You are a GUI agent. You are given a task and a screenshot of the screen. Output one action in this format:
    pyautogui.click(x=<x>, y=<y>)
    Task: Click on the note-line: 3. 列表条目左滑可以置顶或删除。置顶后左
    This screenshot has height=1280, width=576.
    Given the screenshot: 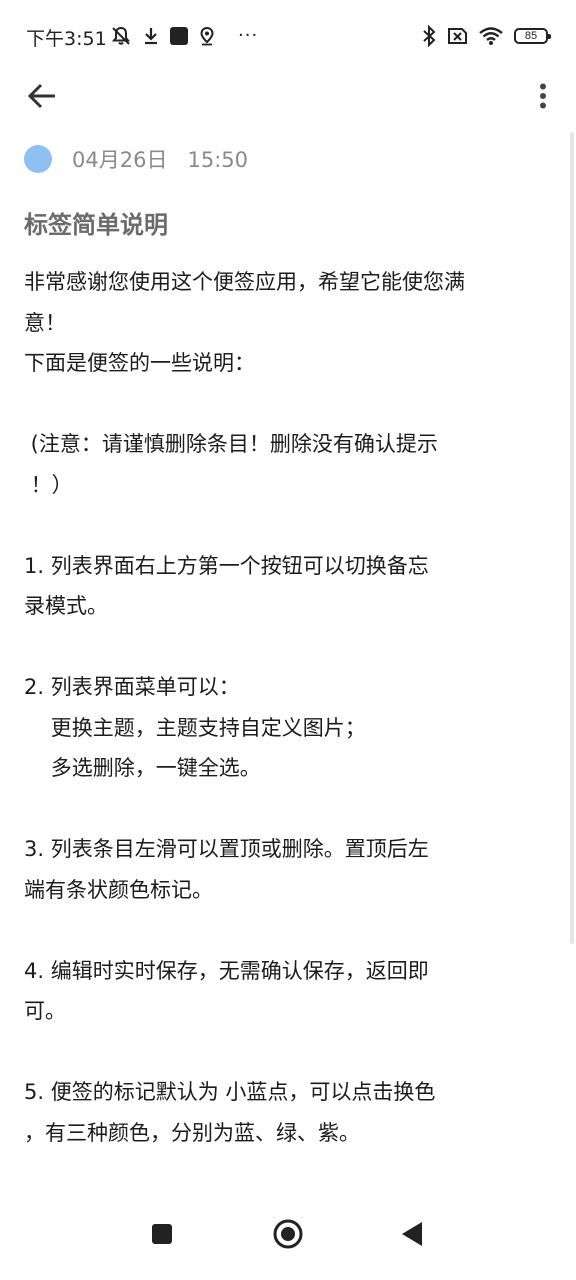 What is the action you would take?
    pyautogui.click(x=226, y=849)
    